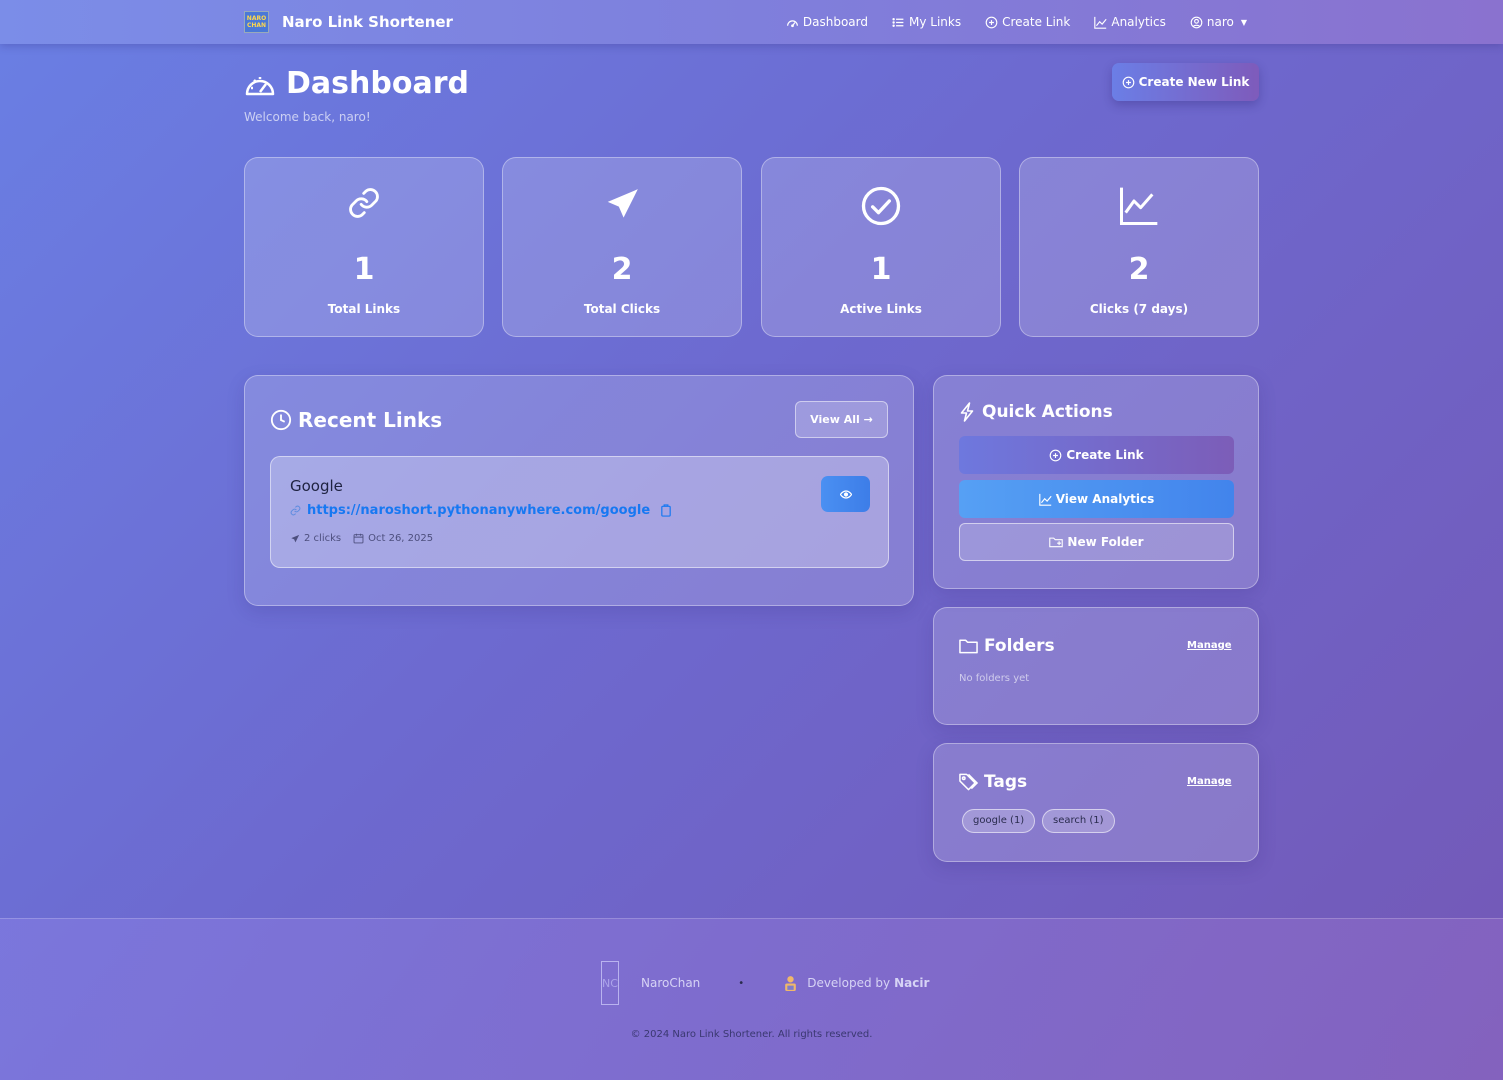 The image size is (1503, 1080). Describe the element at coordinates (881, 309) in the screenshot. I see `stat-label: Active Links` at that location.